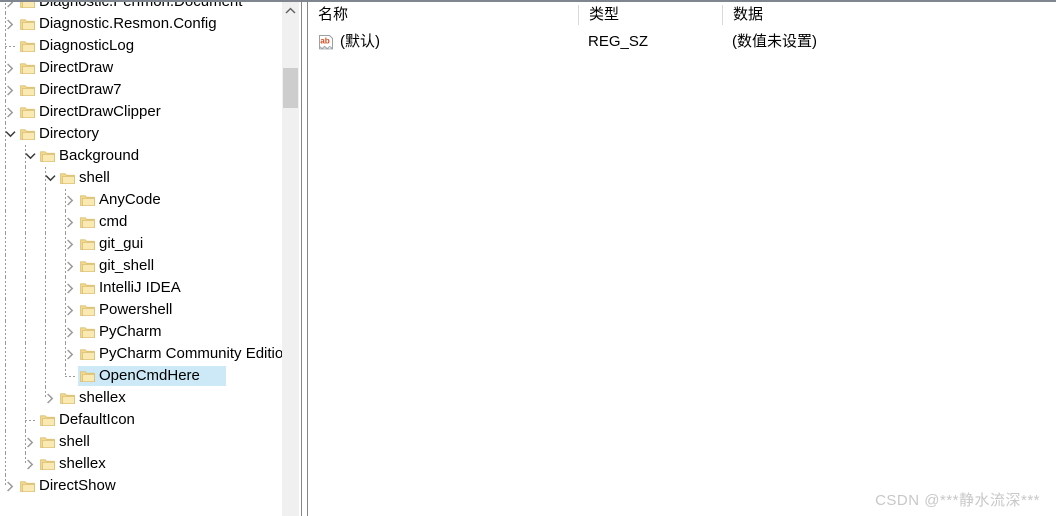 The image size is (1056, 516). I want to click on tree-item-diagnosticlog: DiagnosticLog, so click(141, 46).